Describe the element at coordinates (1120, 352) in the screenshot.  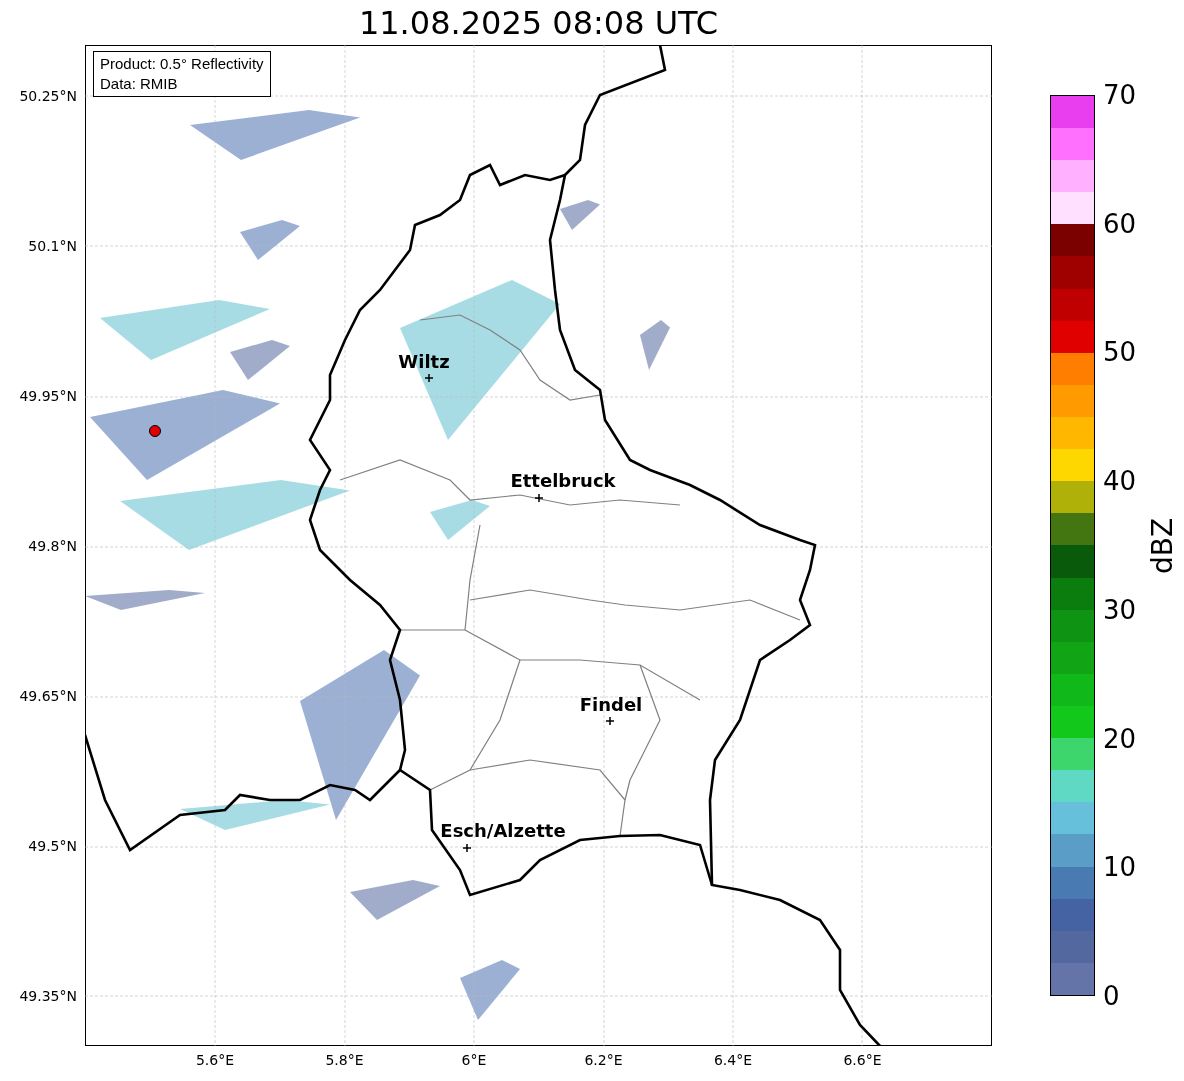
I see `colorbar-tick-label: 50` at that location.